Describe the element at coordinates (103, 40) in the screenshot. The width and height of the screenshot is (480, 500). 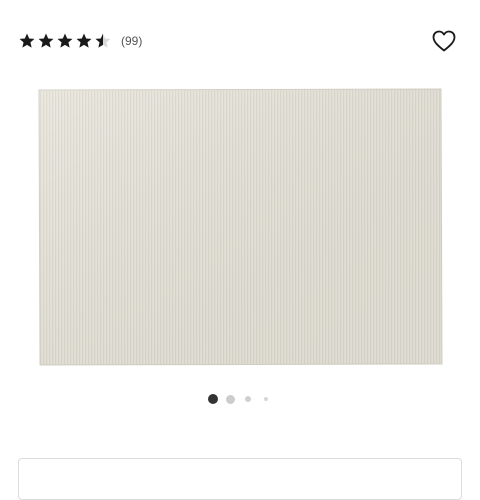
I see `star-half-icon` at that location.